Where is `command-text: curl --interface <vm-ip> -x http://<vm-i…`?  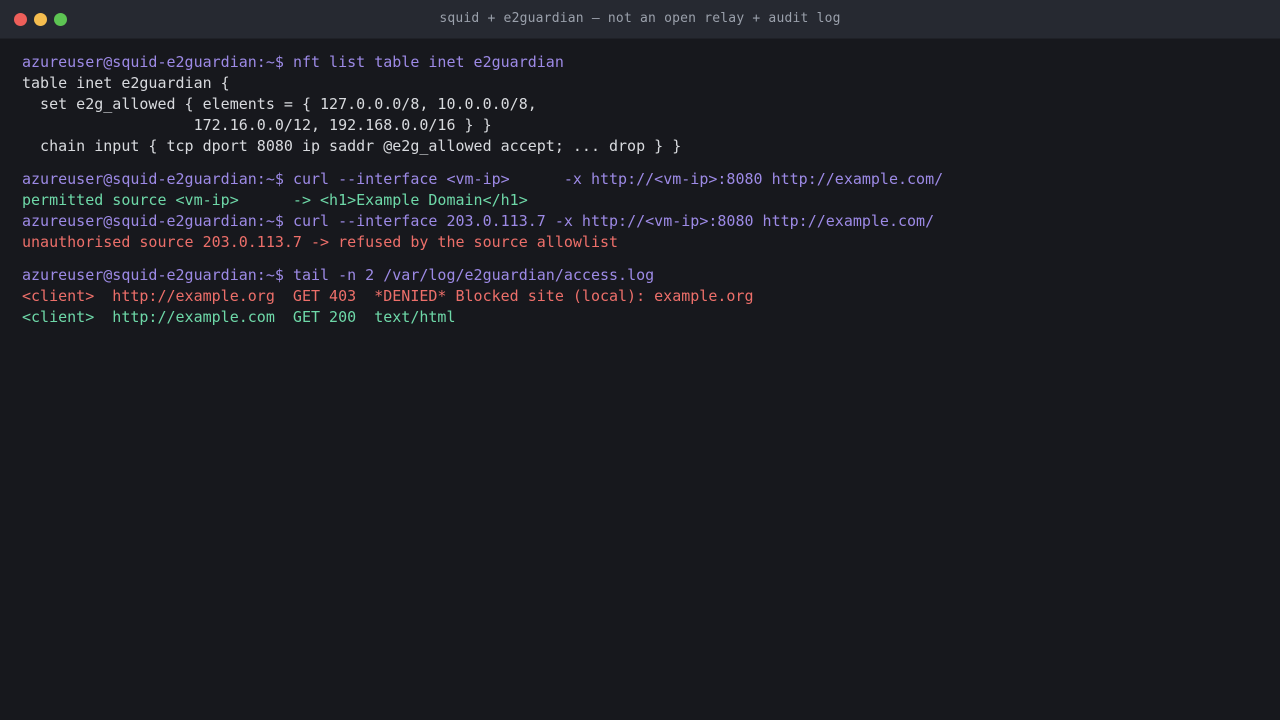
command-text: curl --interface <vm-ip> -x http://<vm-i… is located at coordinates (618, 179).